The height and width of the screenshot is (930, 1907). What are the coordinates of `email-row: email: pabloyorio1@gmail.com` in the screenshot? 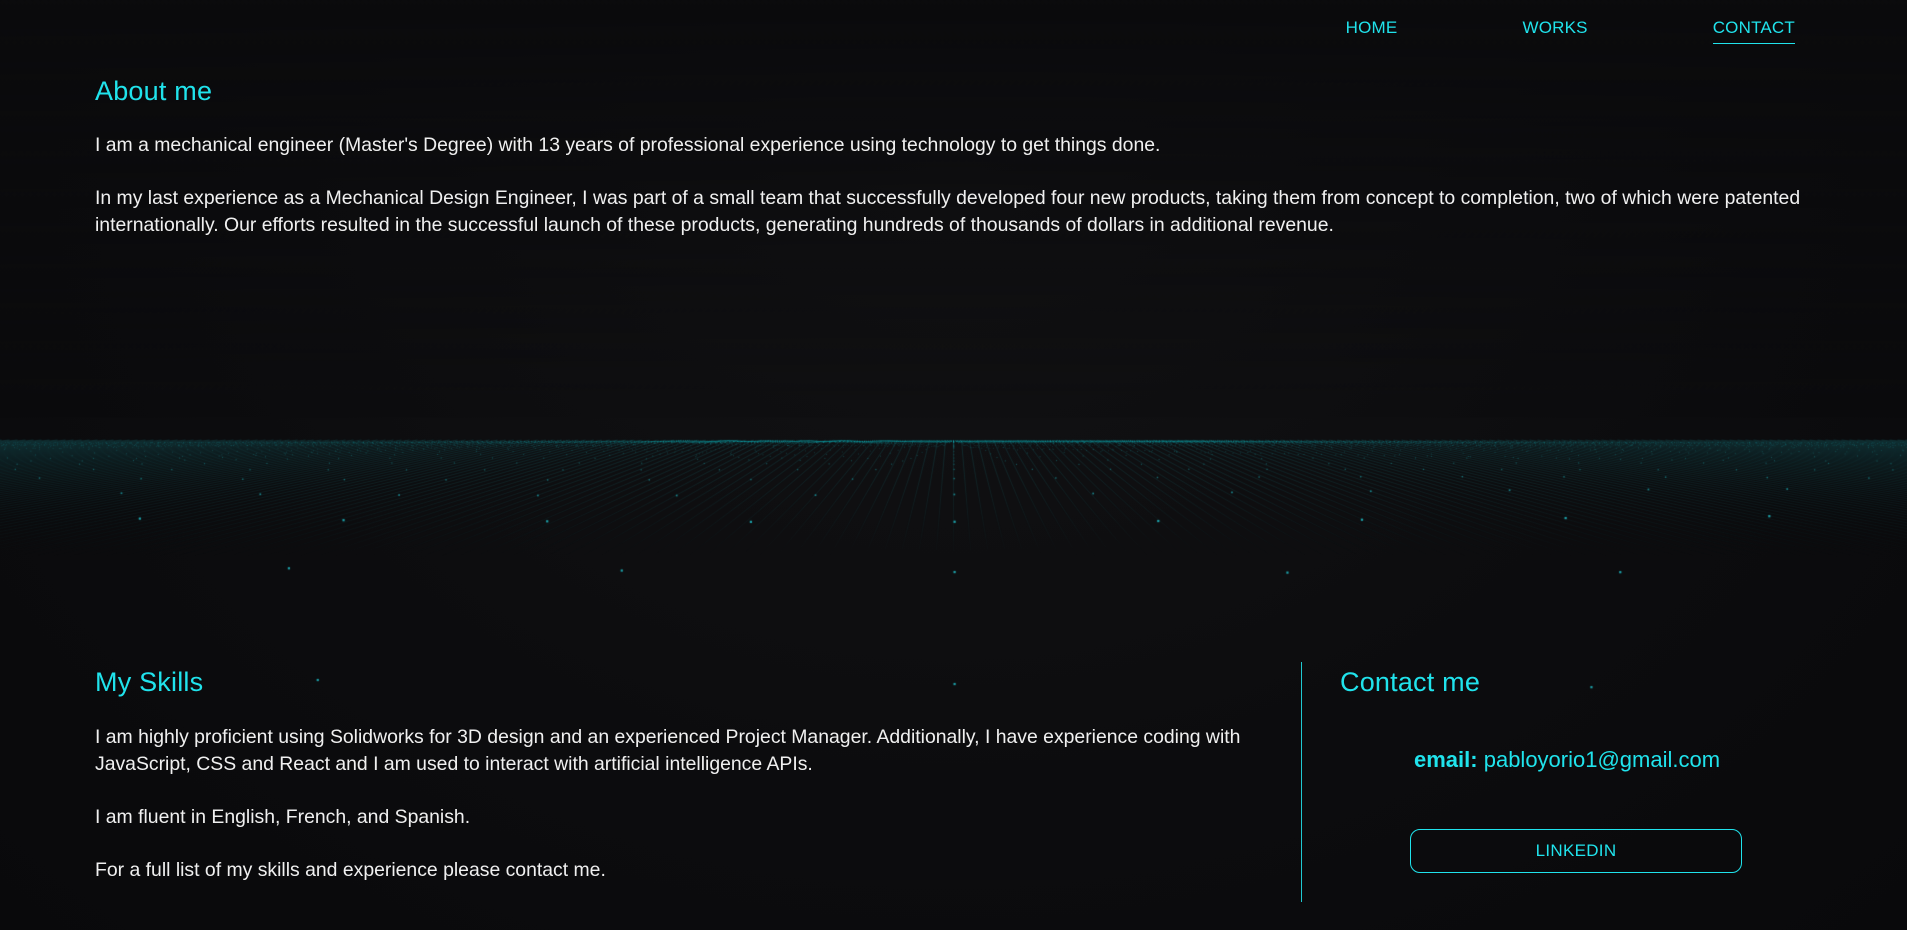 It's located at (1567, 760).